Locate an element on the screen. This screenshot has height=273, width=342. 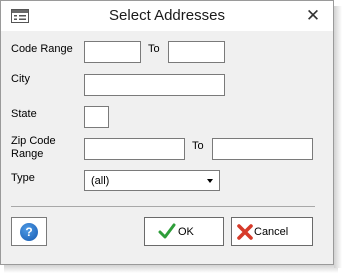
dialog-title: Select Addresses is located at coordinates (167, 15).